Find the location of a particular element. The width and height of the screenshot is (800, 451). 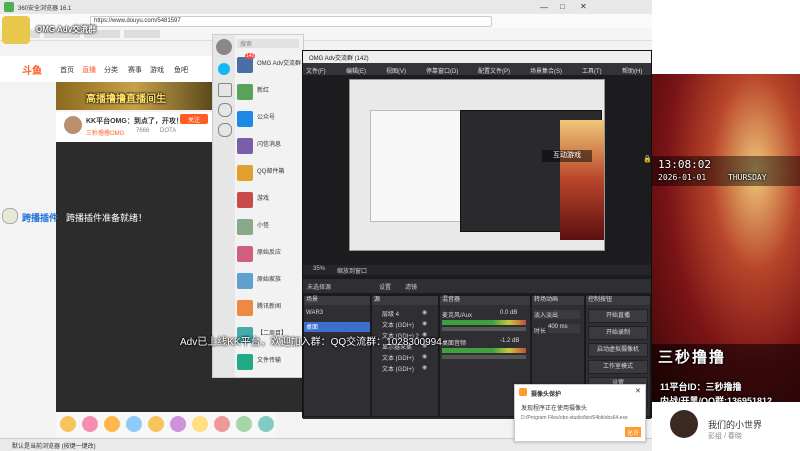

qq-chat-item: 公众号 is located at coordinates (269, 121).